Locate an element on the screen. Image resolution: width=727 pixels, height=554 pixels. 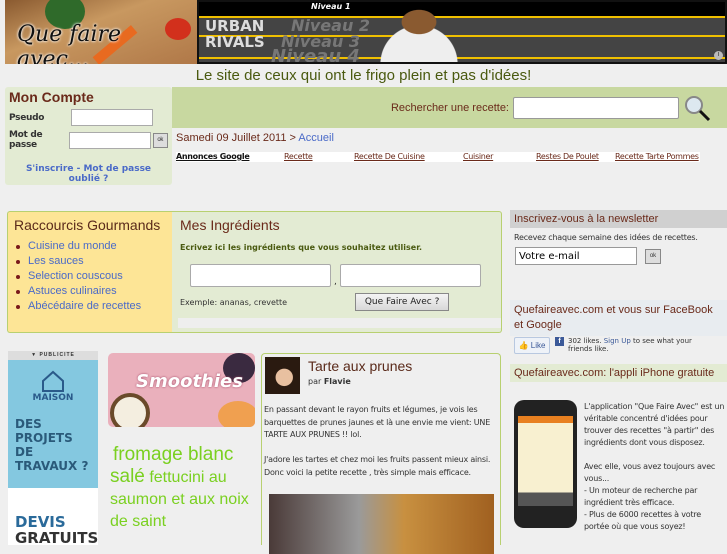
search-label: Rechercher une recette: is located at coordinates (449, 107).